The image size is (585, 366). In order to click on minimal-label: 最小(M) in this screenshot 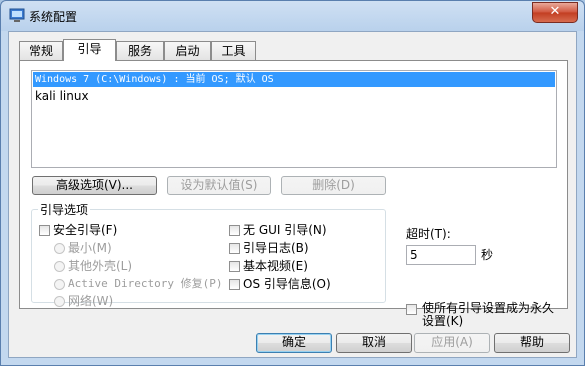, I will do `click(90, 248)`.